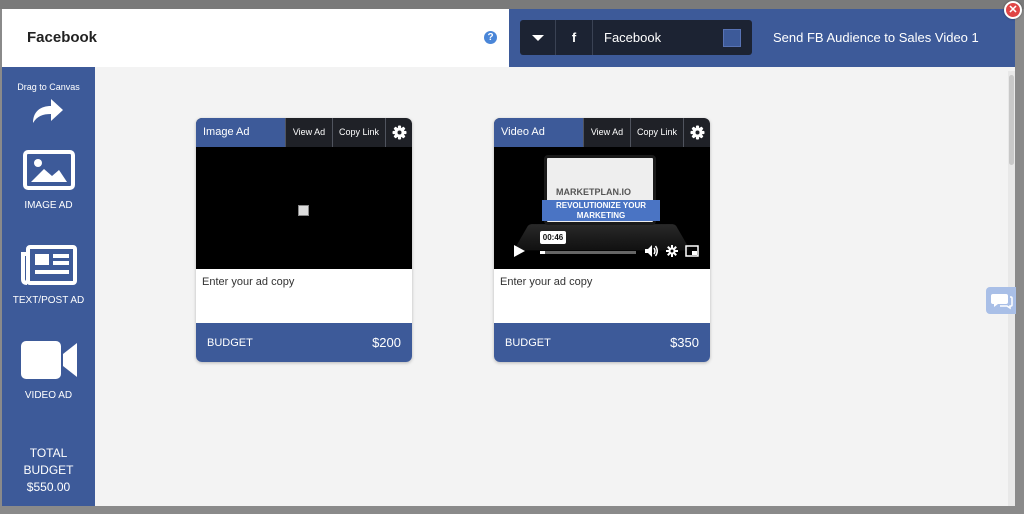  I want to click on tool-image-ad-label: IMAGE AD, so click(48, 205).